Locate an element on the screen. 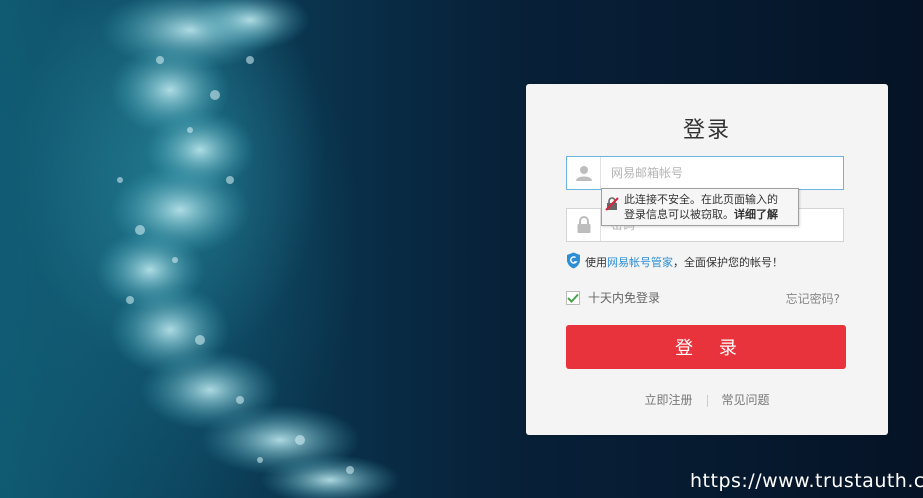  shield-icon is located at coordinates (573, 262).